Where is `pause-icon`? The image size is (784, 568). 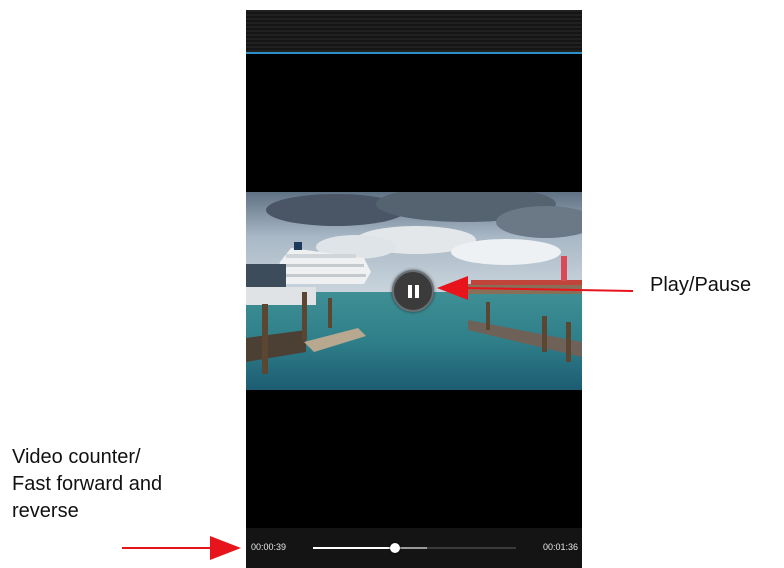 pause-icon is located at coordinates (410, 291).